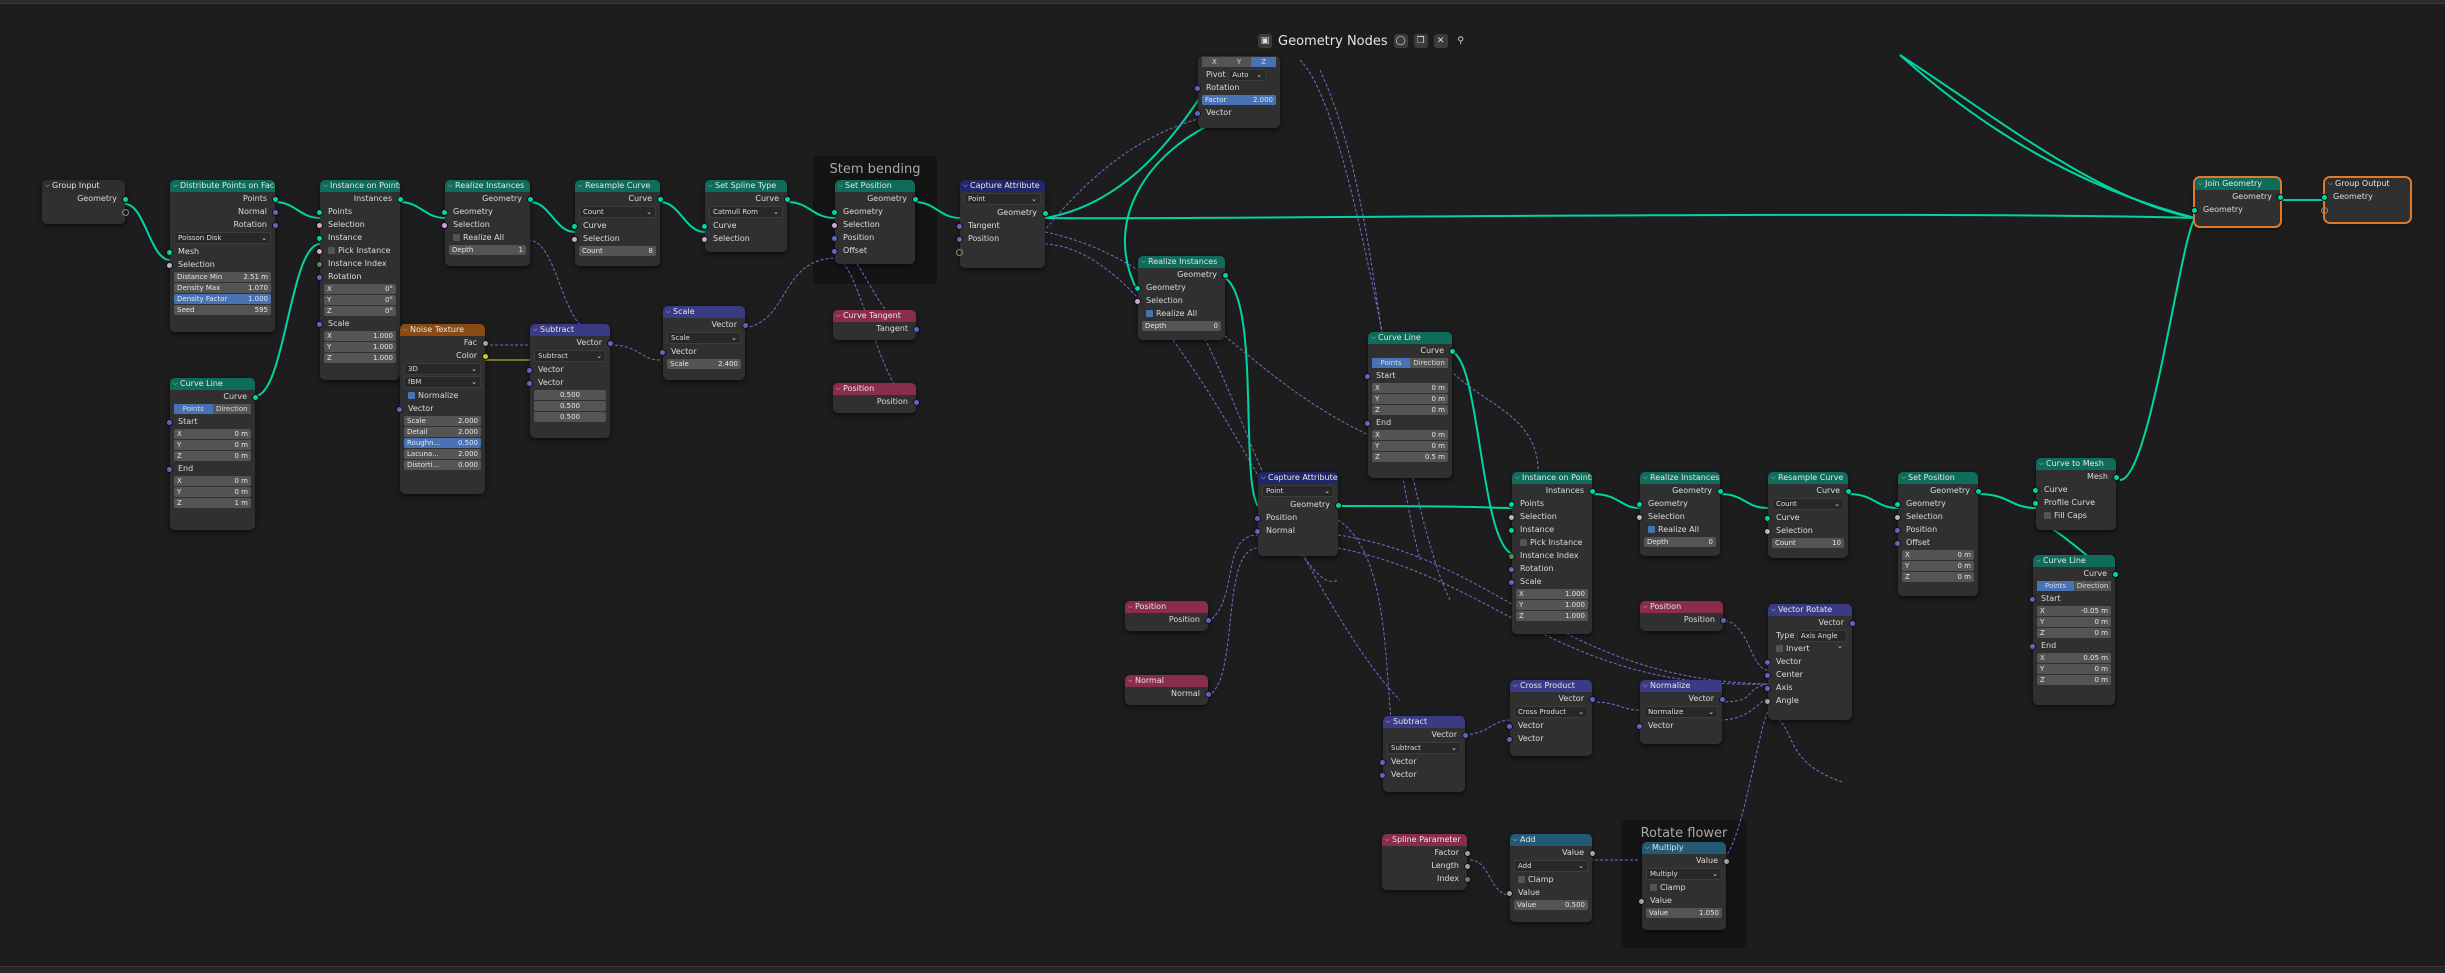  What do you see at coordinates (746, 186) in the screenshot?
I see `node-header: Set Spline Type` at bounding box center [746, 186].